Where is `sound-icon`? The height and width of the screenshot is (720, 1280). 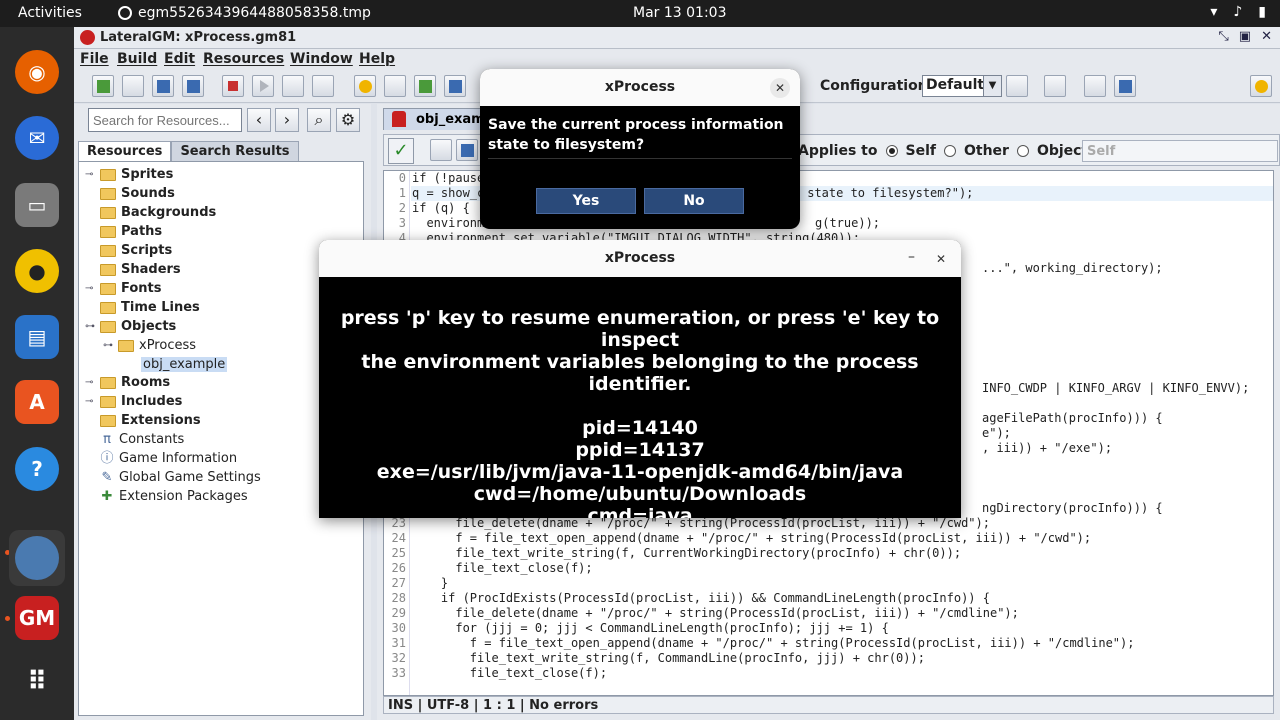 sound-icon is located at coordinates (395, 86).